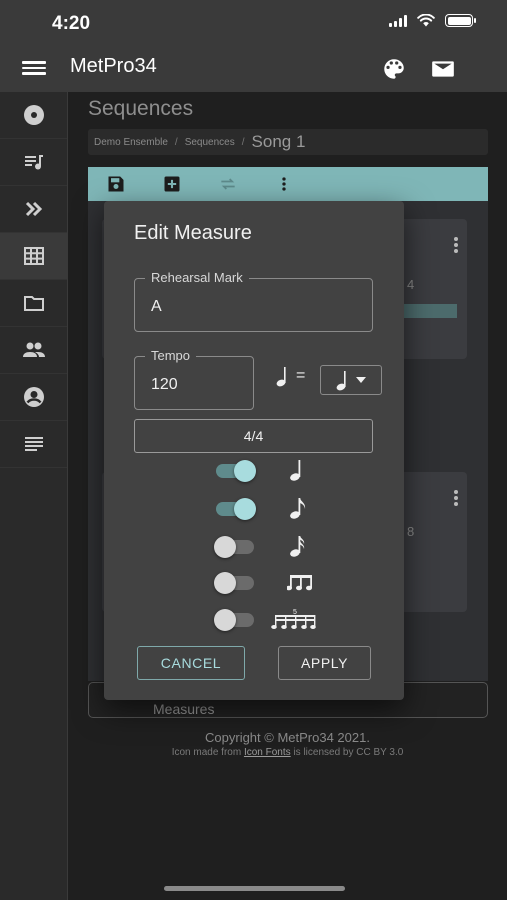 The height and width of the screenshot is (900, 507). I want to click on status-time: 4:20, so click(71, 23).